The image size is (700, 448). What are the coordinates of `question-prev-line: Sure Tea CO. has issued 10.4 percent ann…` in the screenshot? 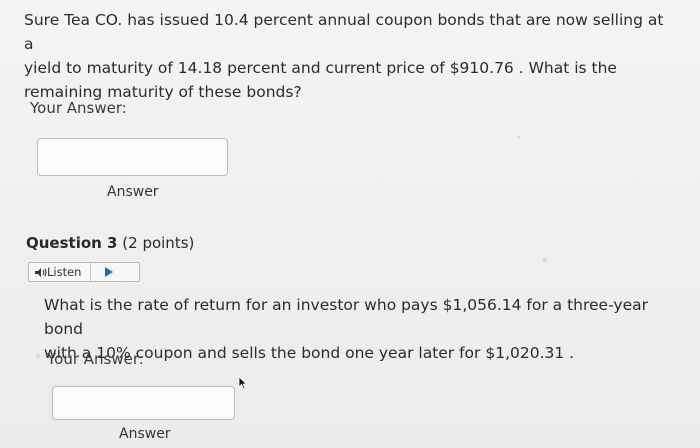 It's located at (344, 32).